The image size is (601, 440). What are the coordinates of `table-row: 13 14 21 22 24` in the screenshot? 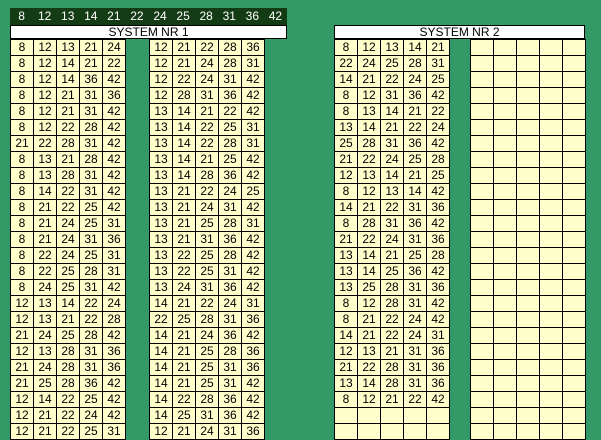 It's located at (392, 127).